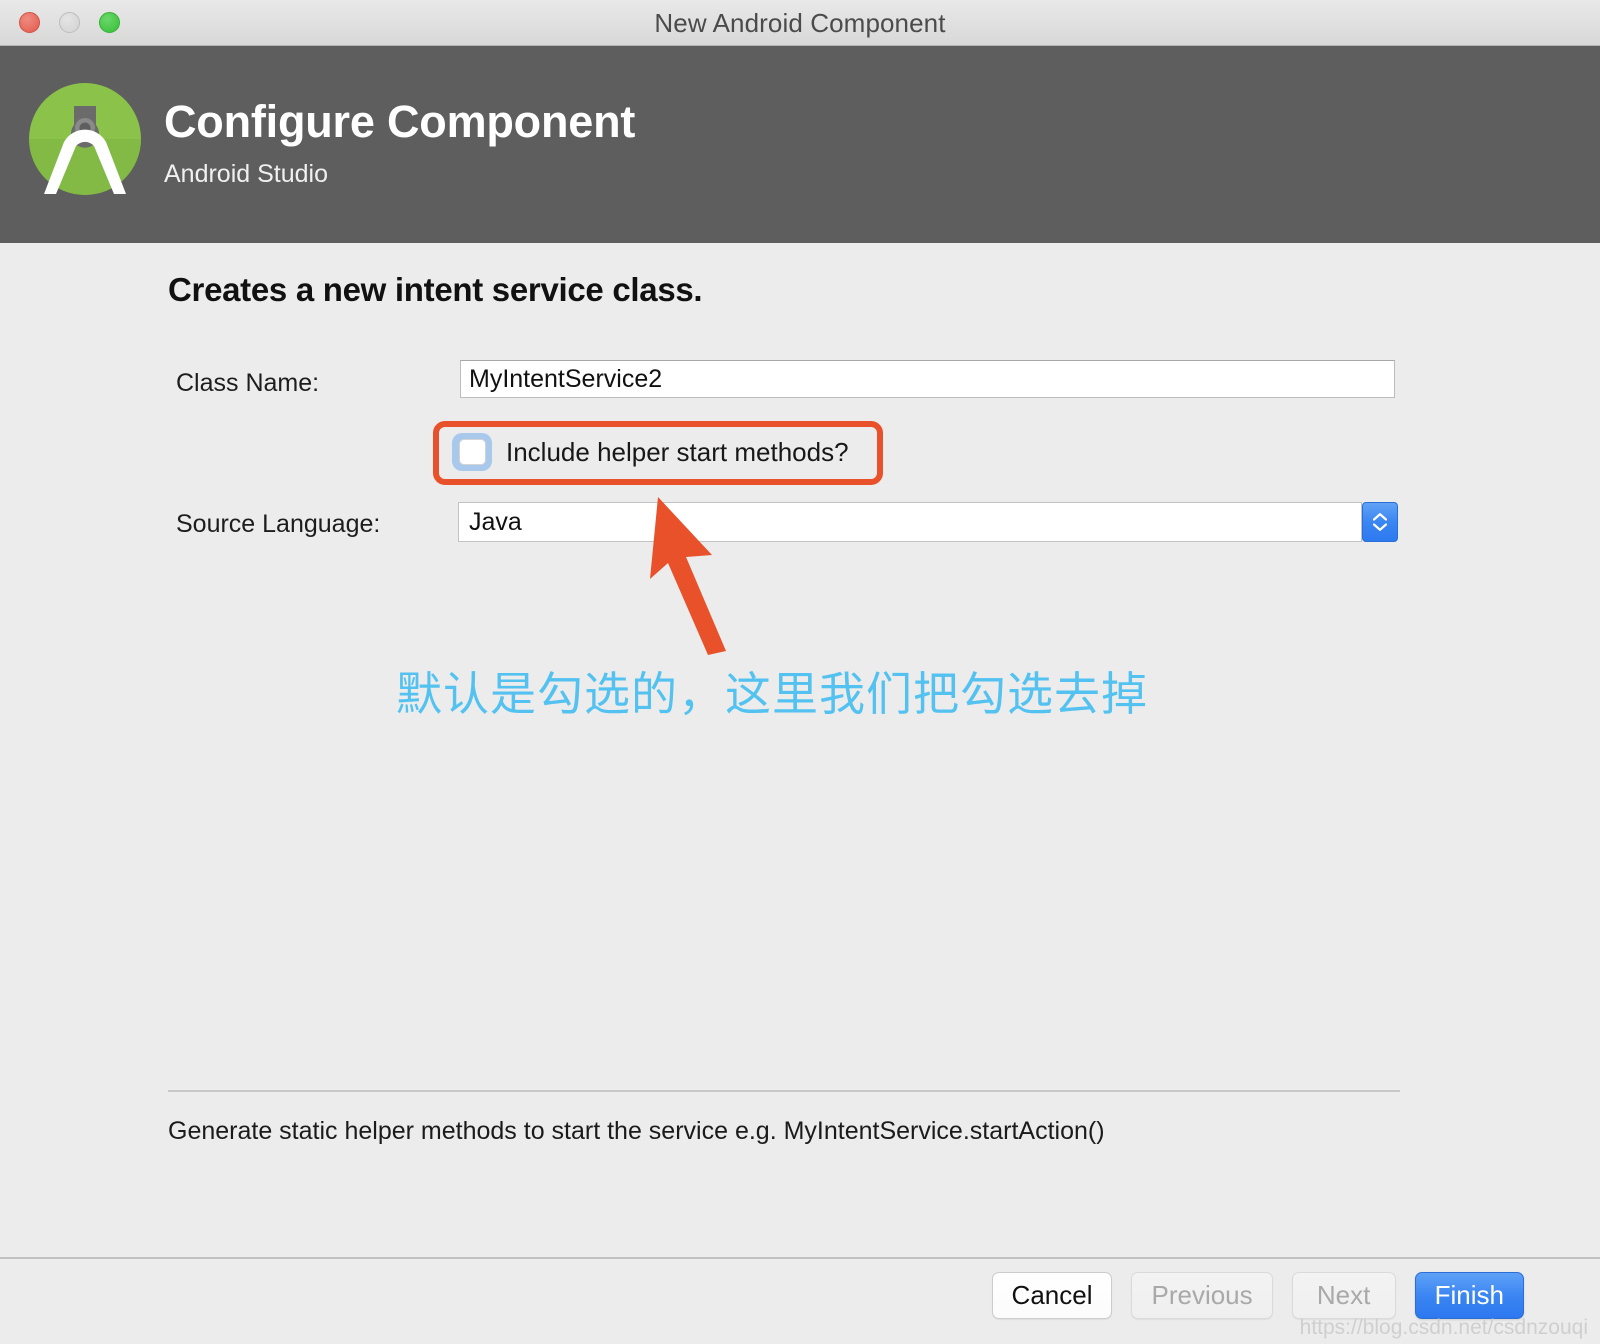 The image size is (1600, 1344). I want to click on include-helper-methods-checkbox, so click(472, 452).